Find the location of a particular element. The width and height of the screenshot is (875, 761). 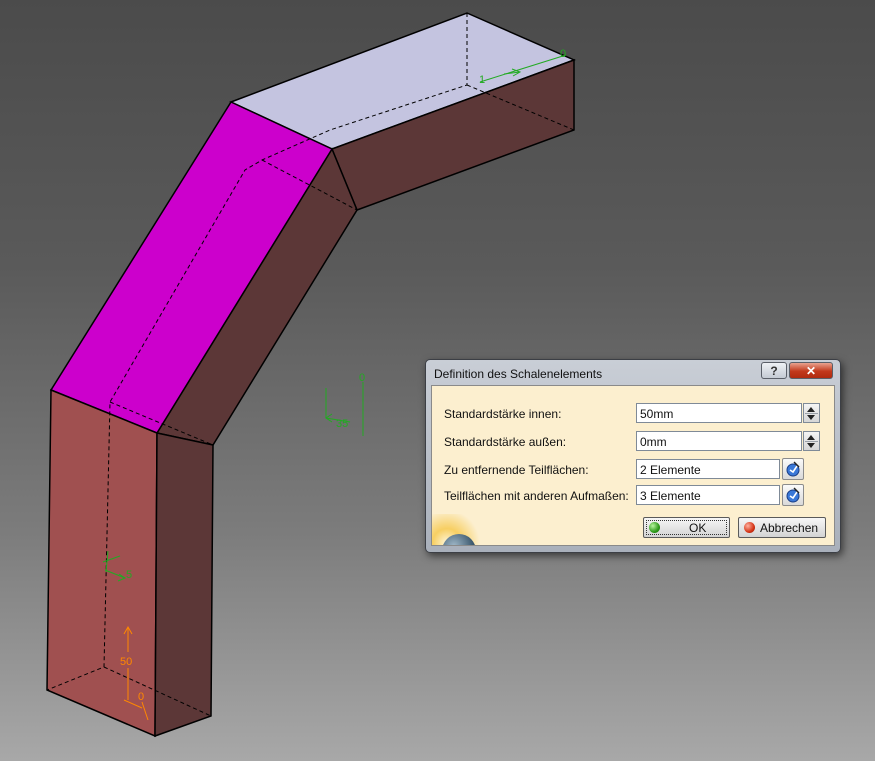

faces-other-thickness-edit-button is located at coordinates (793, 495).